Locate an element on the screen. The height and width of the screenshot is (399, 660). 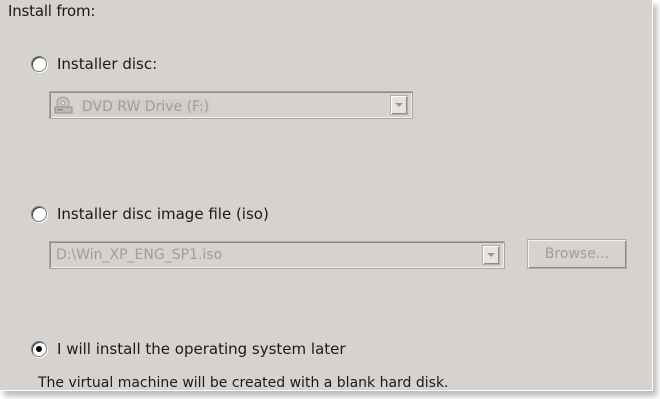
iso-path-dropdown-button is located at coordinates (491, 255).